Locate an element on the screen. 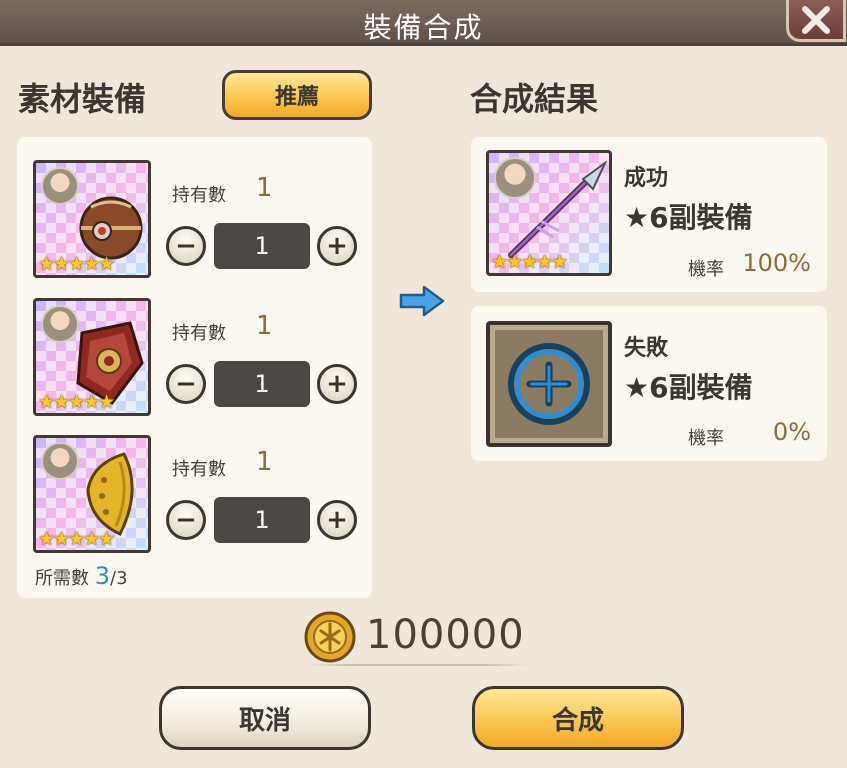 The width and height of the screenshot is (847, 768). plus-circle-icon is located at coordinates (549, 384).